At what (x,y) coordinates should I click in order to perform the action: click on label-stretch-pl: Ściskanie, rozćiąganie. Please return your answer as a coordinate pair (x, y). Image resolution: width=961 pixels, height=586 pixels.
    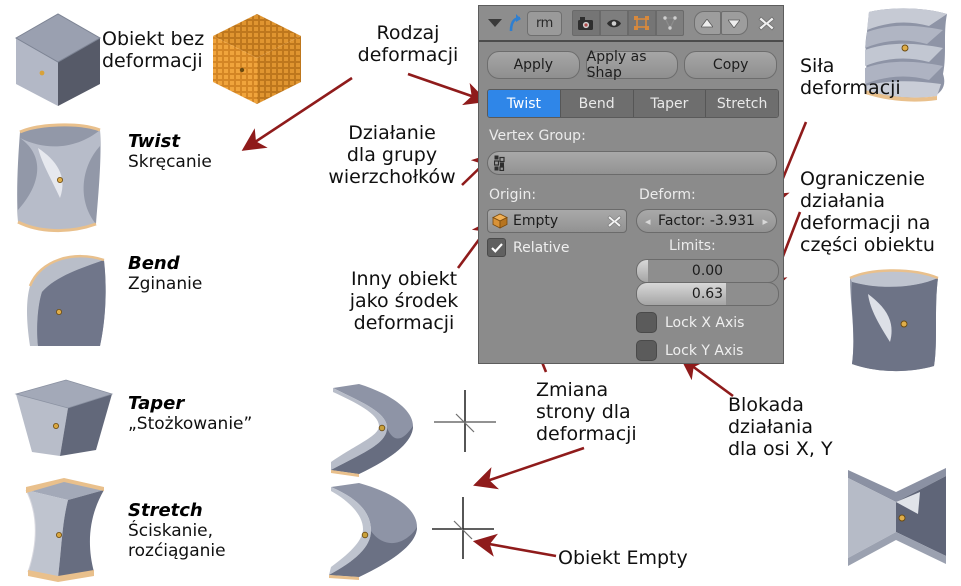
    Looking at the image, I should click on (177, 541).